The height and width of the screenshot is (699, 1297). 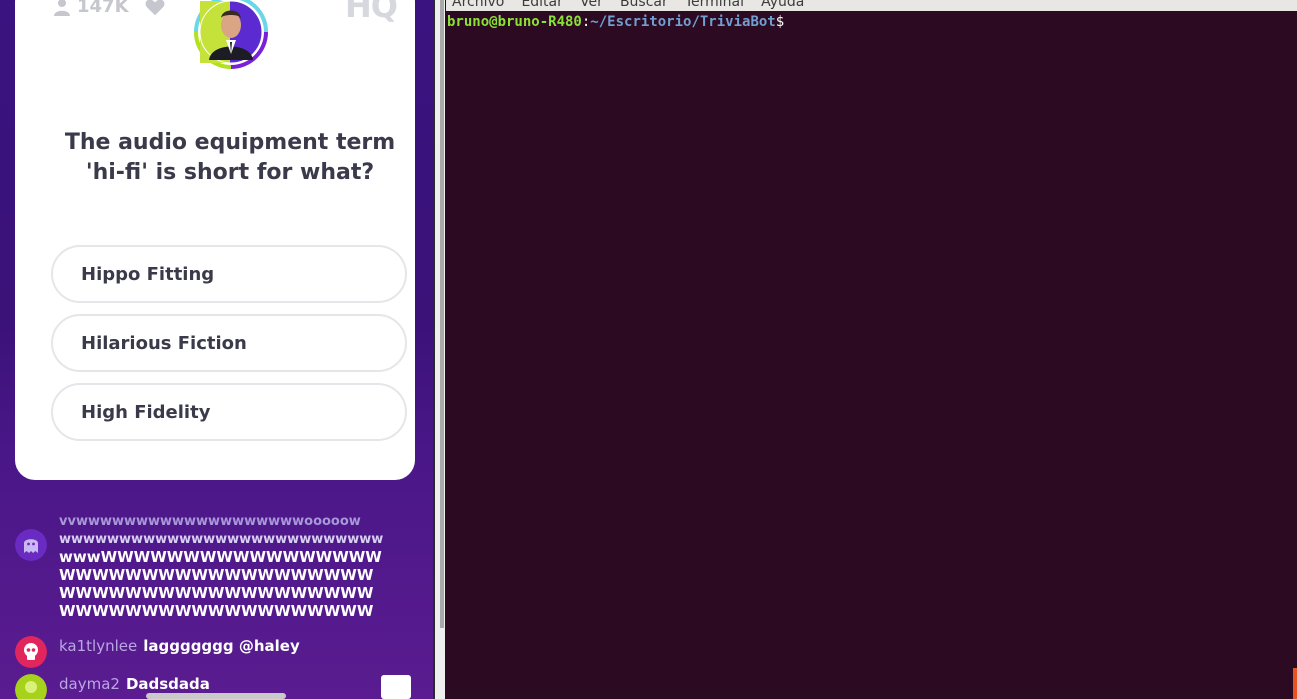 What do you see at coordinates (231, 34) in the screenshot?
I see `host-avatar` at bounding box center [231, 34].